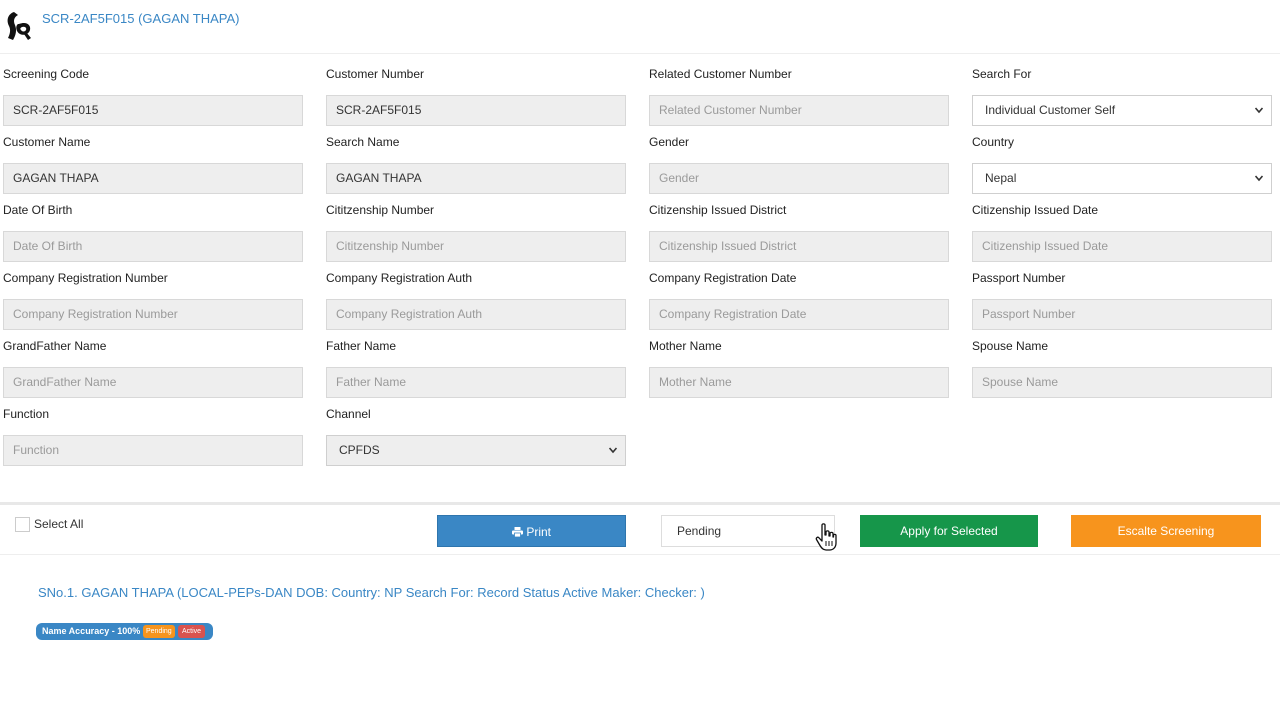 Image resolution: width=1280 pixels, height=720 pixels. Describe the element at coordinates (539, 532) in the screenshot. I see `print-label: Print` at that location.